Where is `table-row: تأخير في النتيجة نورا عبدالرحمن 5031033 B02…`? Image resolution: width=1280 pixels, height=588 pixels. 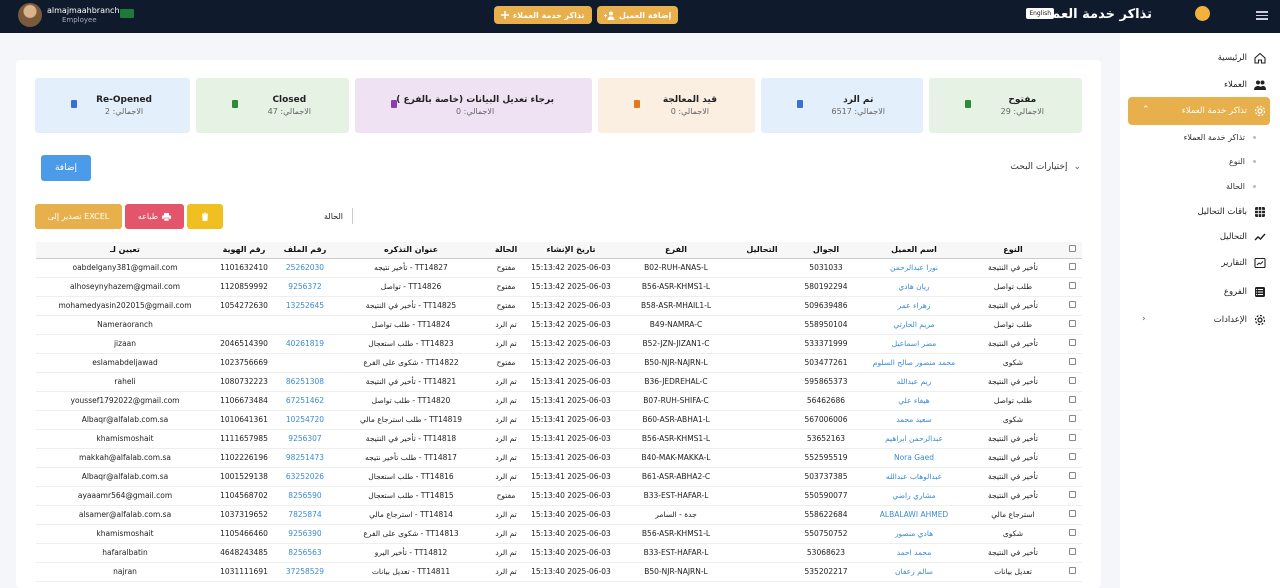
table-row: تأخير في النتيجة نورا عبدالرحمن 5031033 B02… is located at coordinates (559, 268).